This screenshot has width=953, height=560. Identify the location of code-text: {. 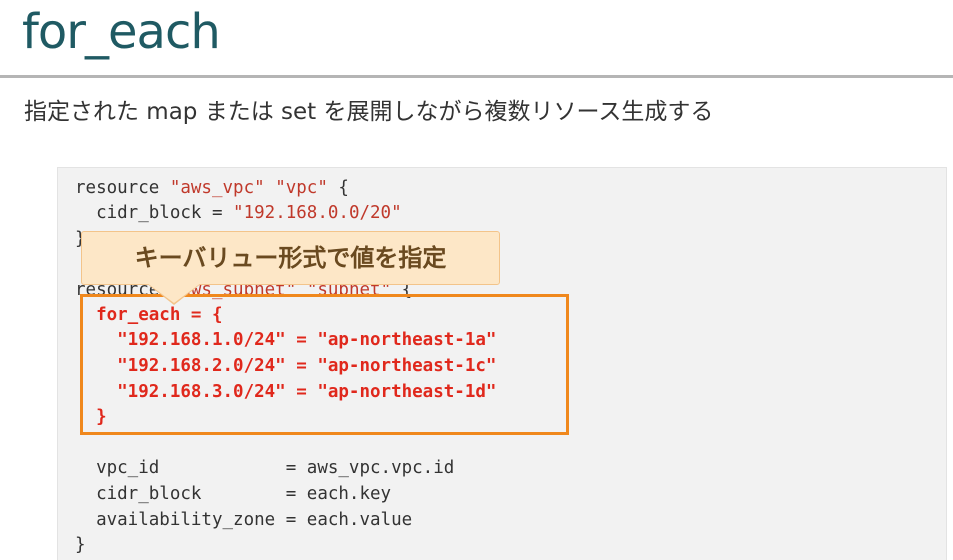
(338, 188).